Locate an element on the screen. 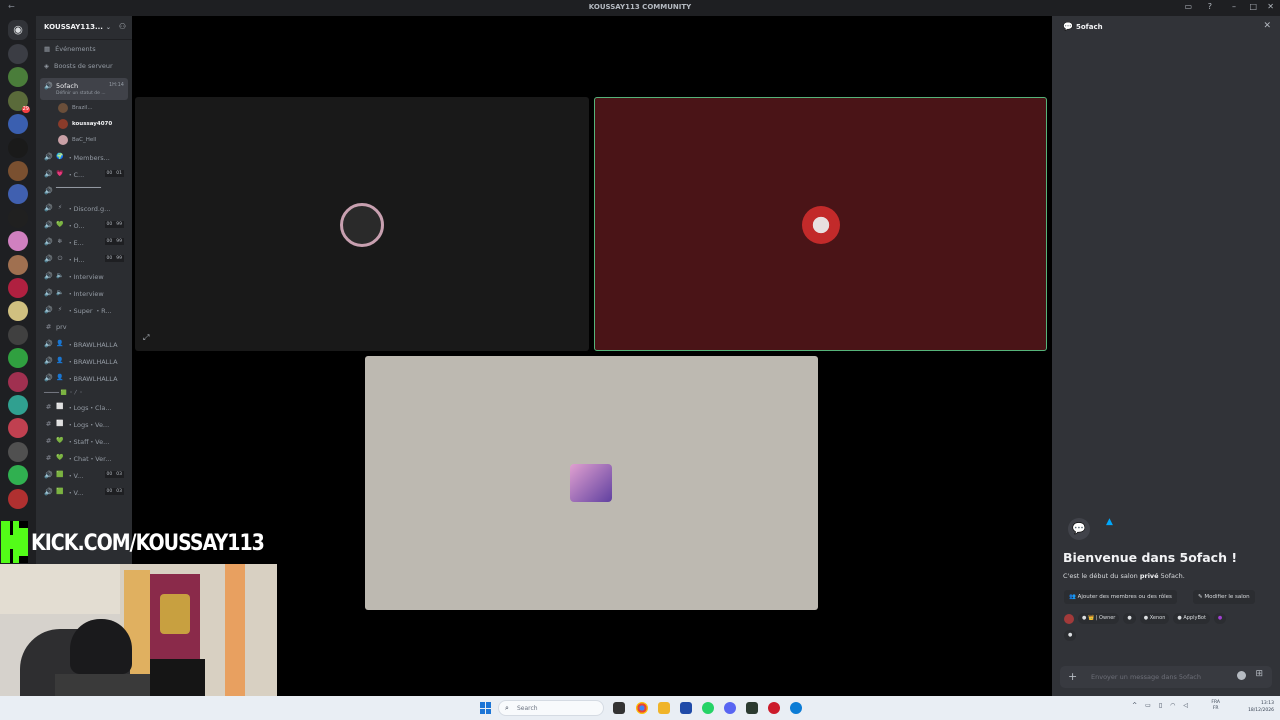 Image resolution: width=1280 pixels, height=720 pixels. guild-header: KOUSSAY113... ⌄ ⚇ is located at coordinates (84, 28).